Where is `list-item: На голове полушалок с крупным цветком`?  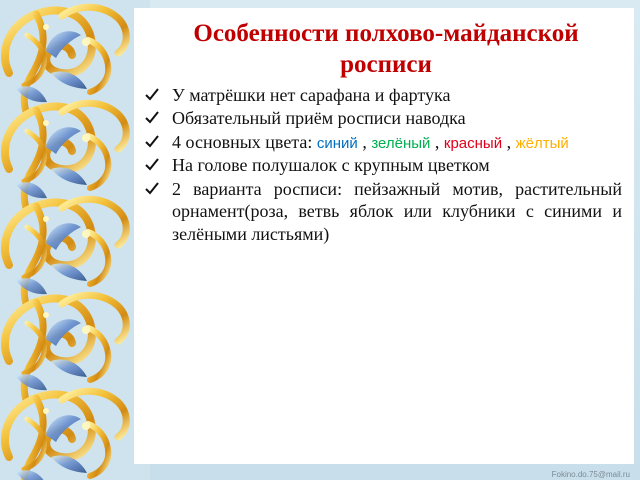 list-item: На голове полушалок с крупным цветком is located at coordinates (383, 165).